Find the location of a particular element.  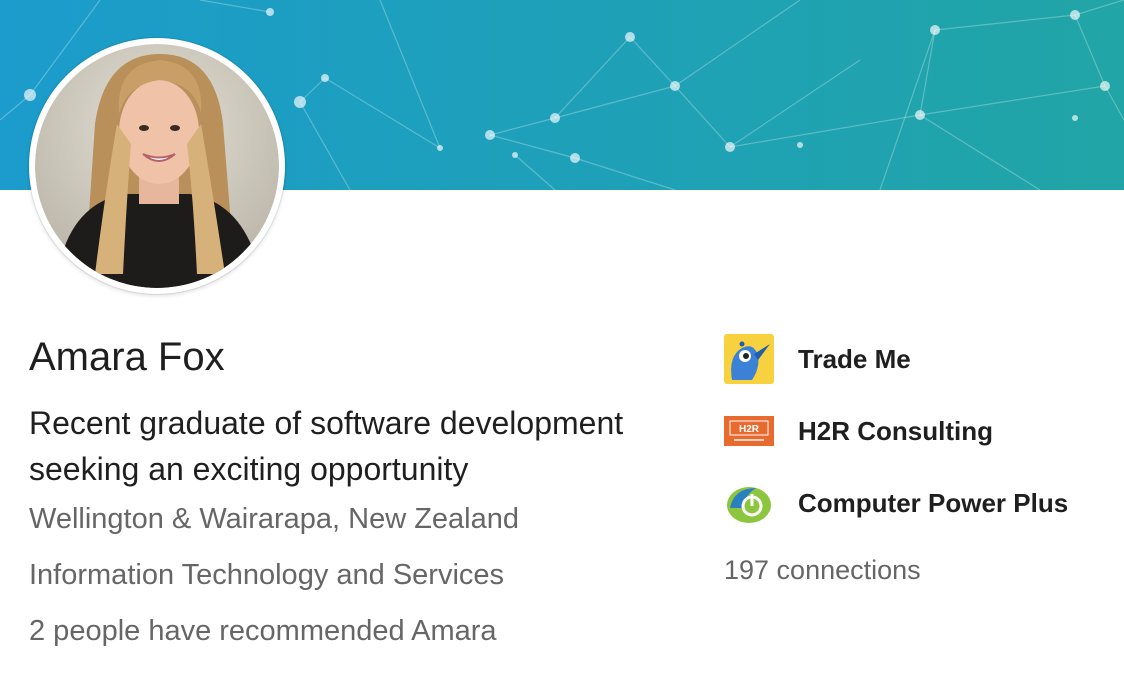

h2r-logo-text: H2R is located at coordinates (749, 429).